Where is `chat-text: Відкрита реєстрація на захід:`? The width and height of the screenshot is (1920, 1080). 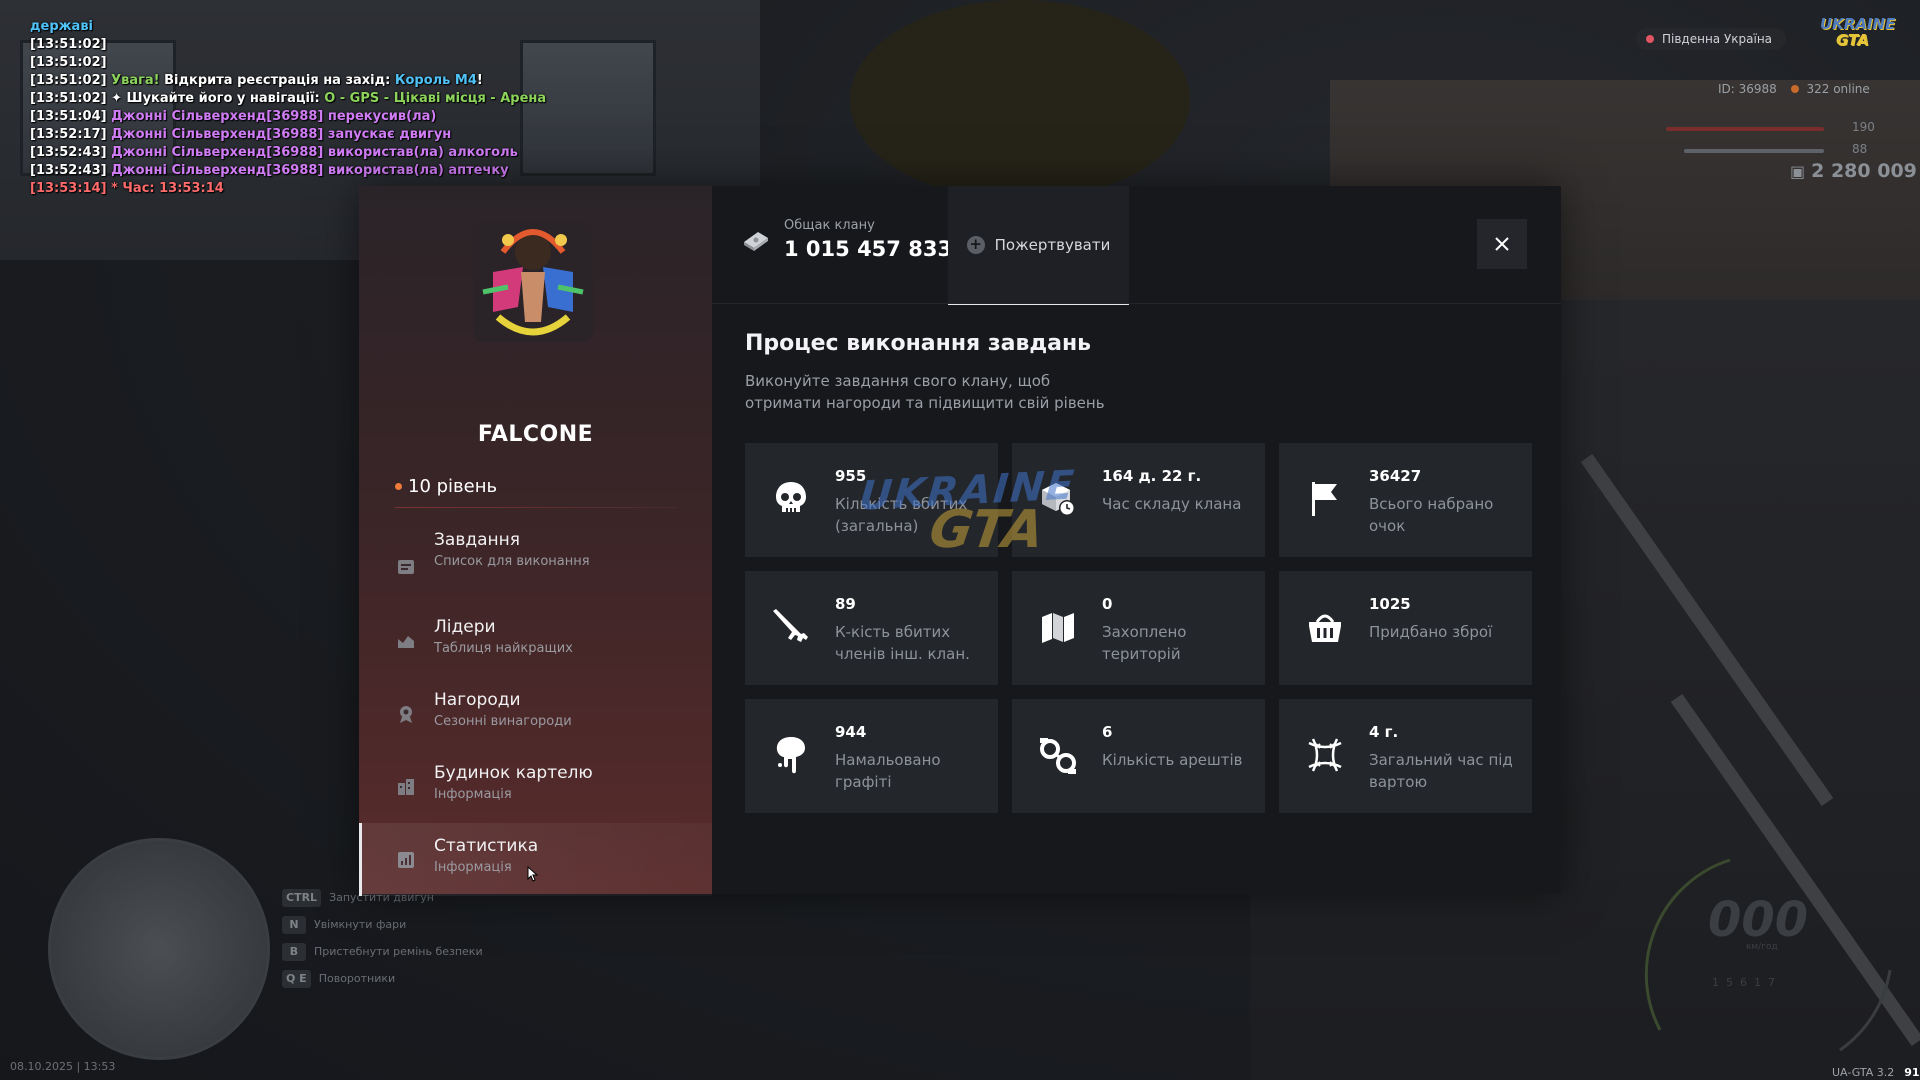 chat-text: Відкрита реєстрація на захід: is located at coordinates (279, 80).